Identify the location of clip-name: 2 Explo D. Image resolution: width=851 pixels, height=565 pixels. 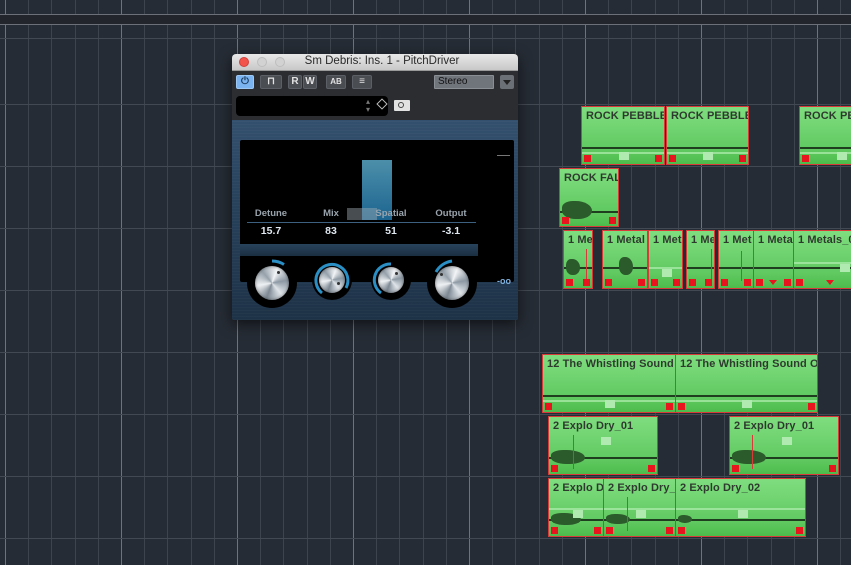
(578, 488).